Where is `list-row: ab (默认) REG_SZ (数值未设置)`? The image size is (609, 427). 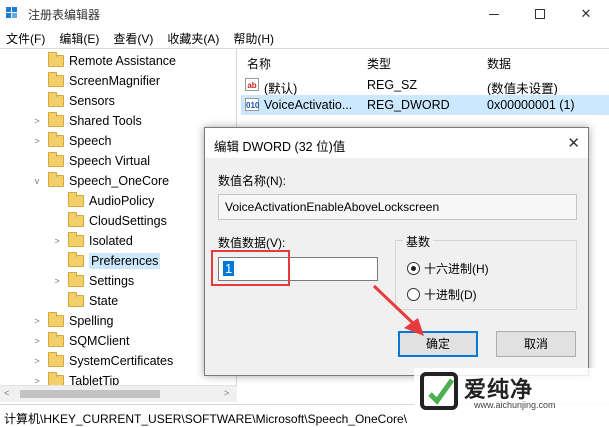
list-row: ab (默认) REG_SZ (数值未设置) is located at coordinates (425, 85).